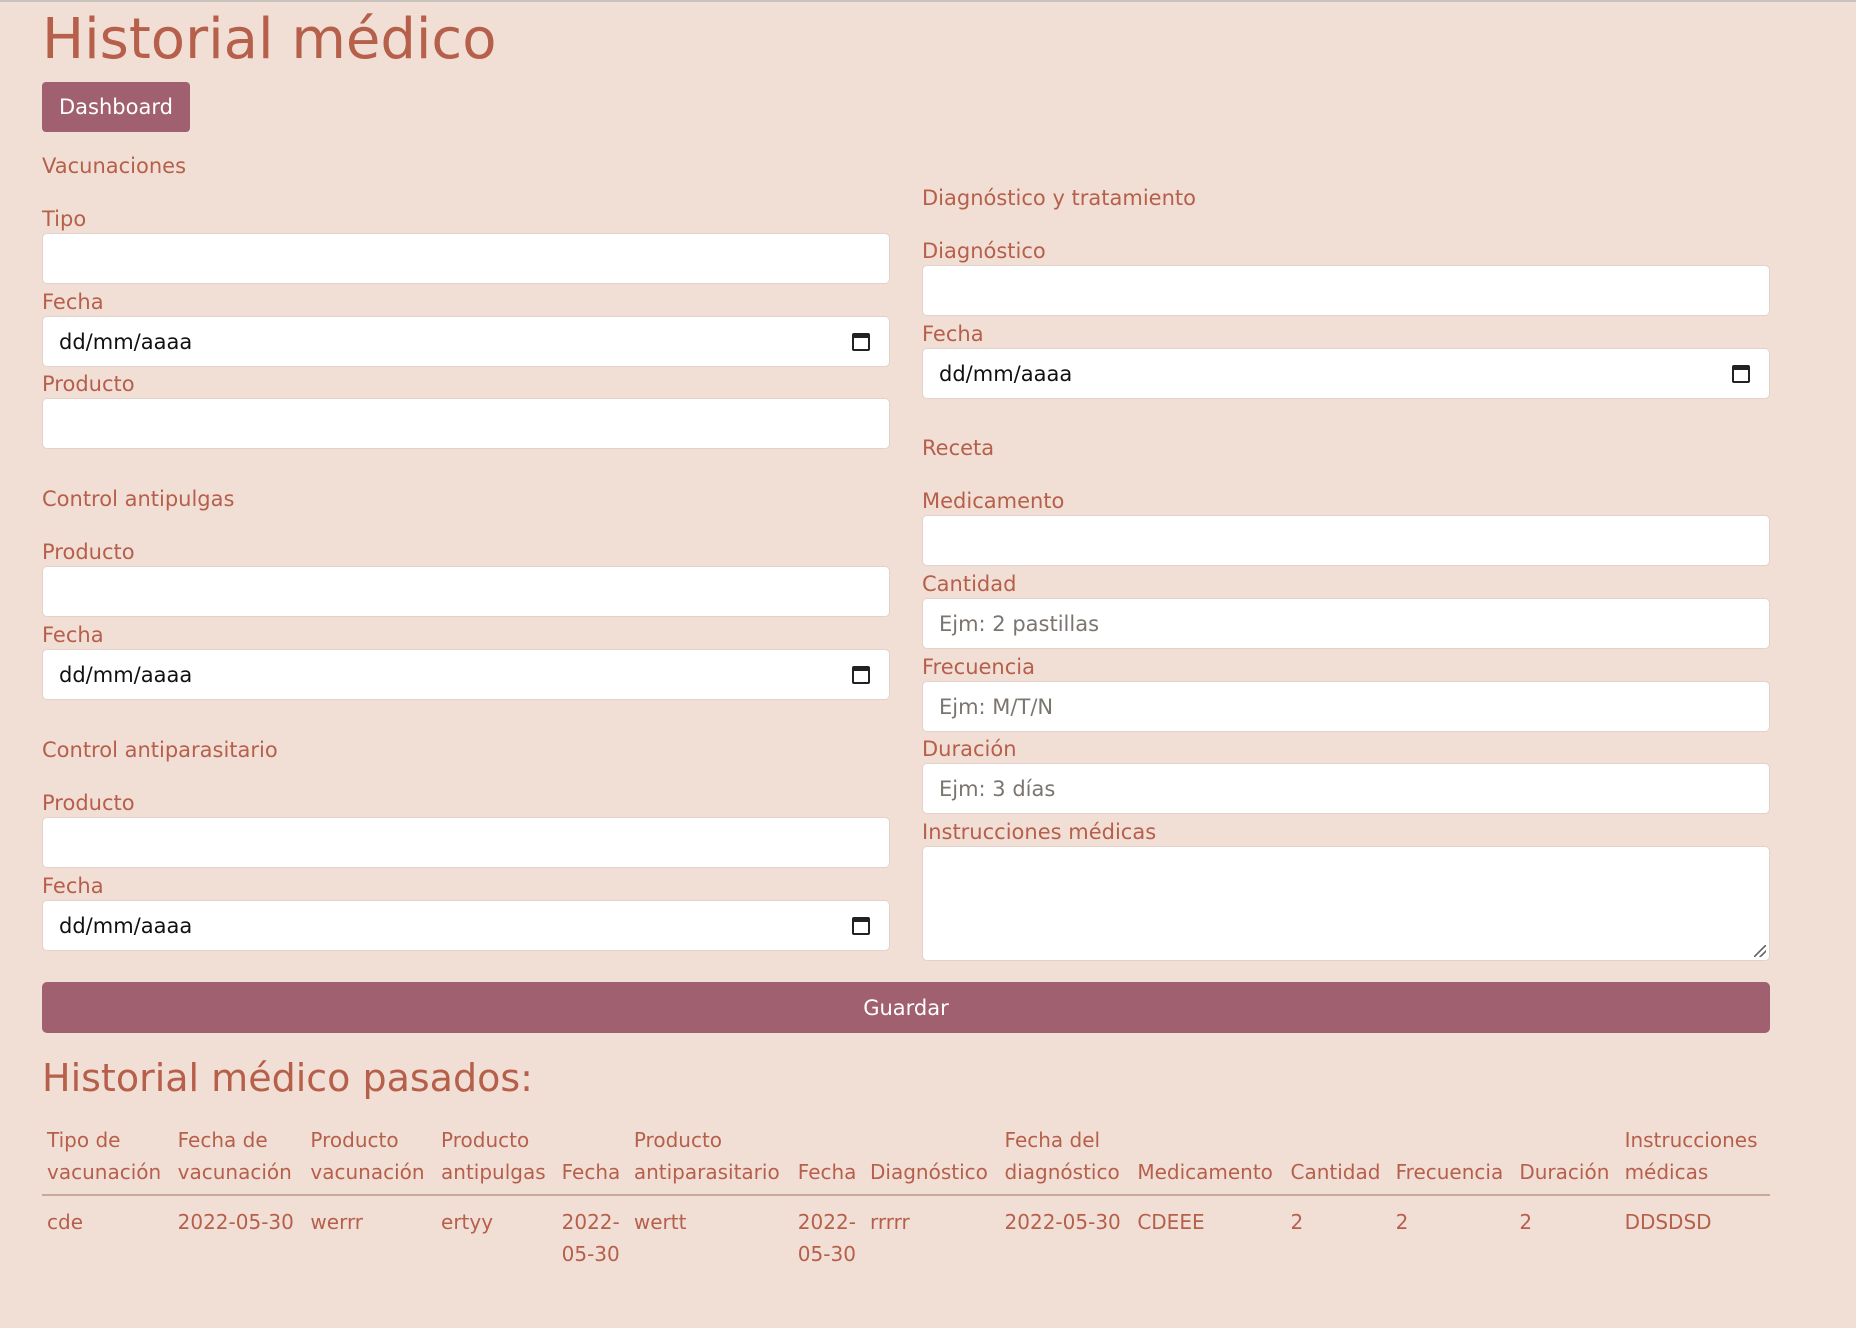  I want to click on table-cell-text: rrrrr, so click(890, 1222).